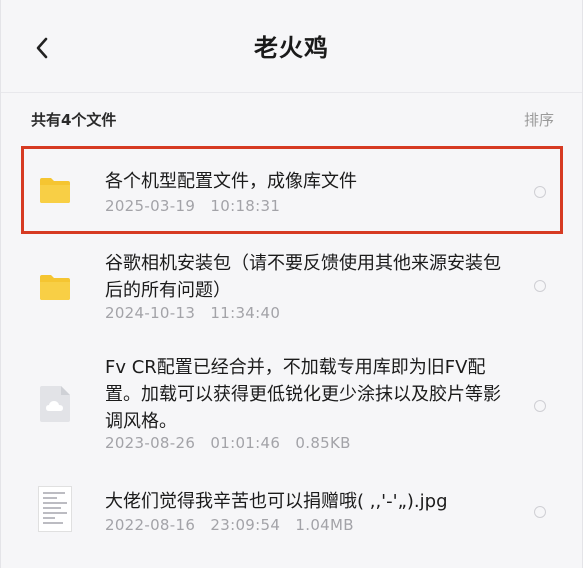 The width and height of the screenshot is (583, 568). Describe the element at coordinates (245, 525) in the screenshot. I see `file-time: 23:09:54` at that location.